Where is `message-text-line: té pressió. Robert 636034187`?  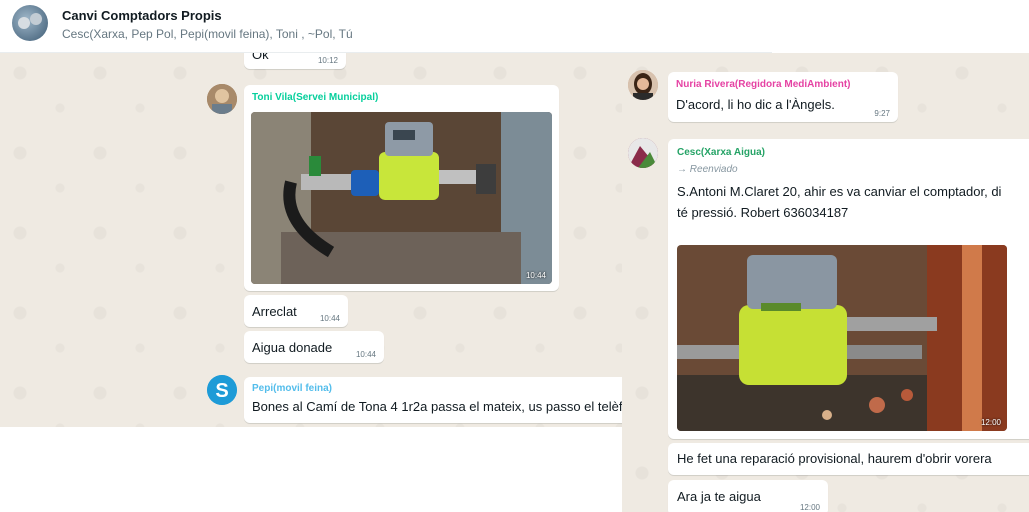
message-text-line: té pressió. Robert 636034187 is located at coordinates (763, 212).